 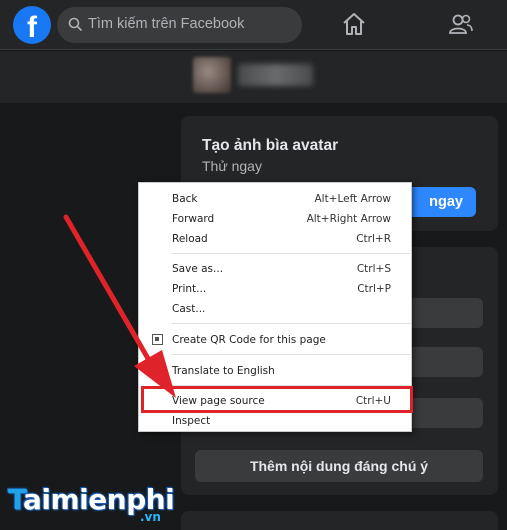 I want to click on red-arrow-annotation, so click(x=119, y=306).